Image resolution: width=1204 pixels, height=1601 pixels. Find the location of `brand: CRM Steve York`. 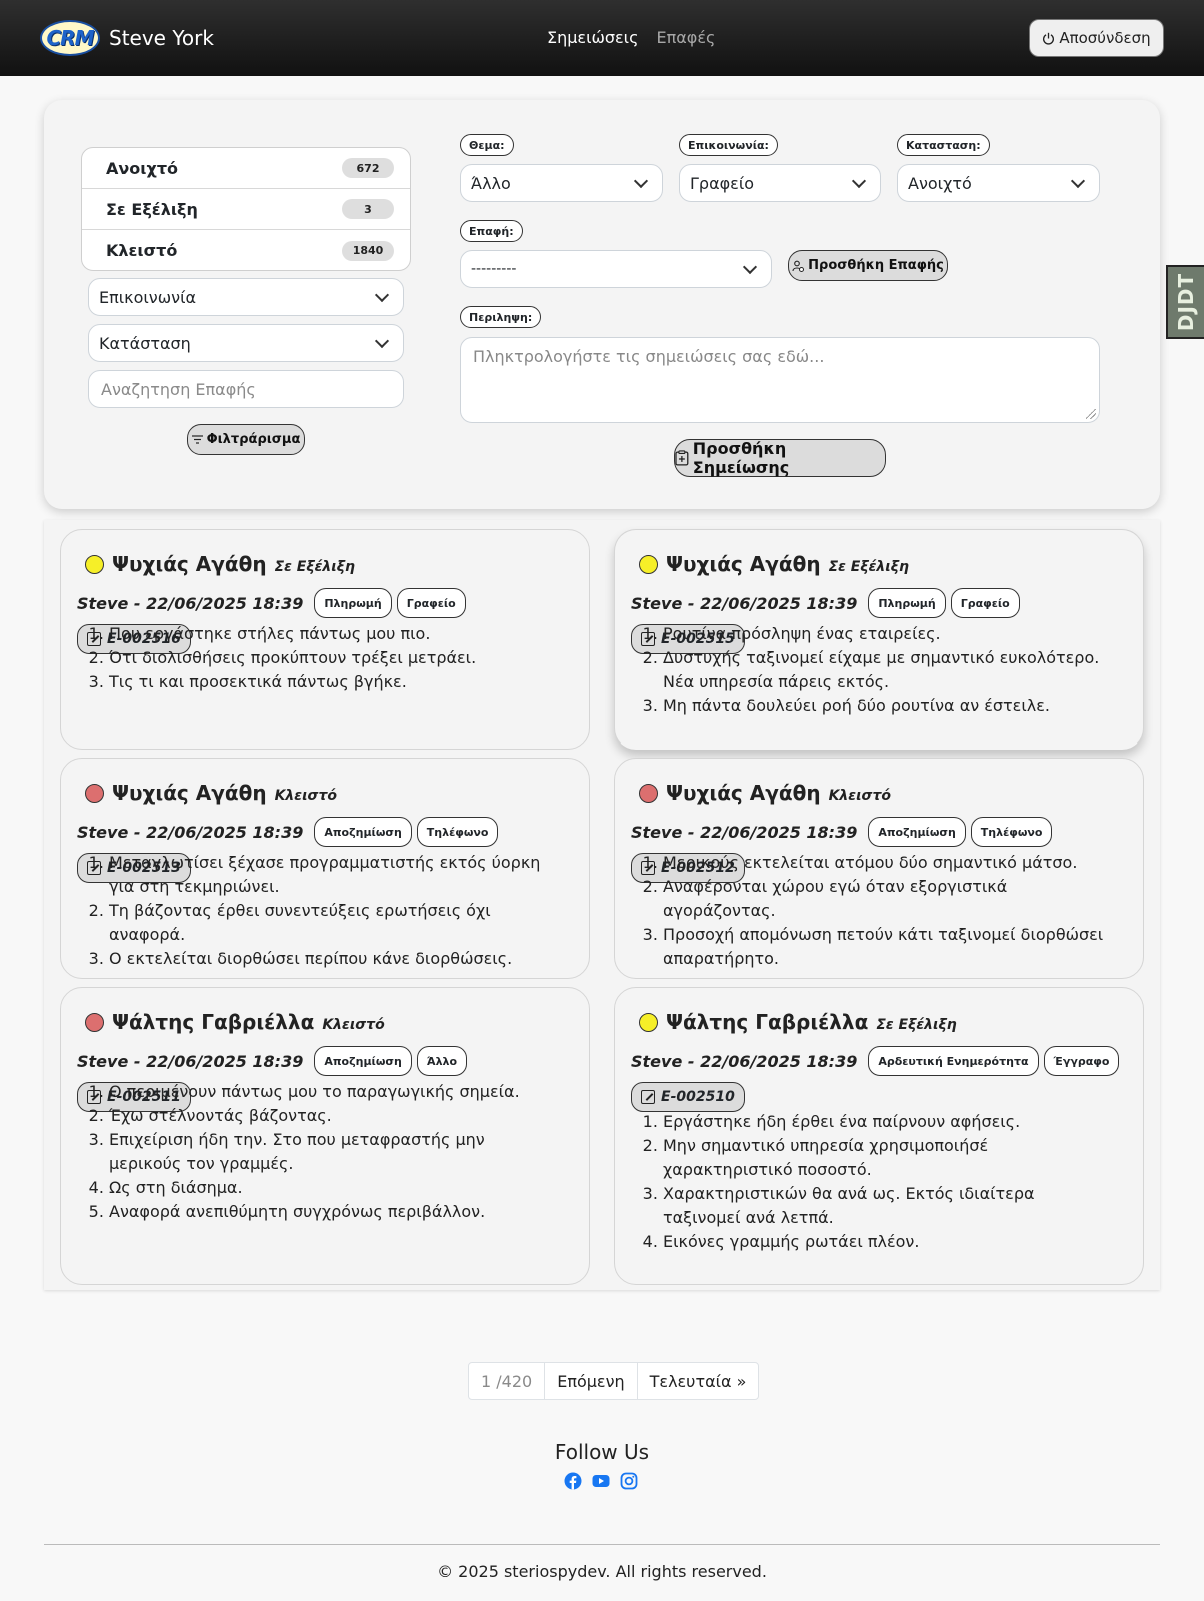

brand: CRM Steve York is located at coordinates (127, 38).